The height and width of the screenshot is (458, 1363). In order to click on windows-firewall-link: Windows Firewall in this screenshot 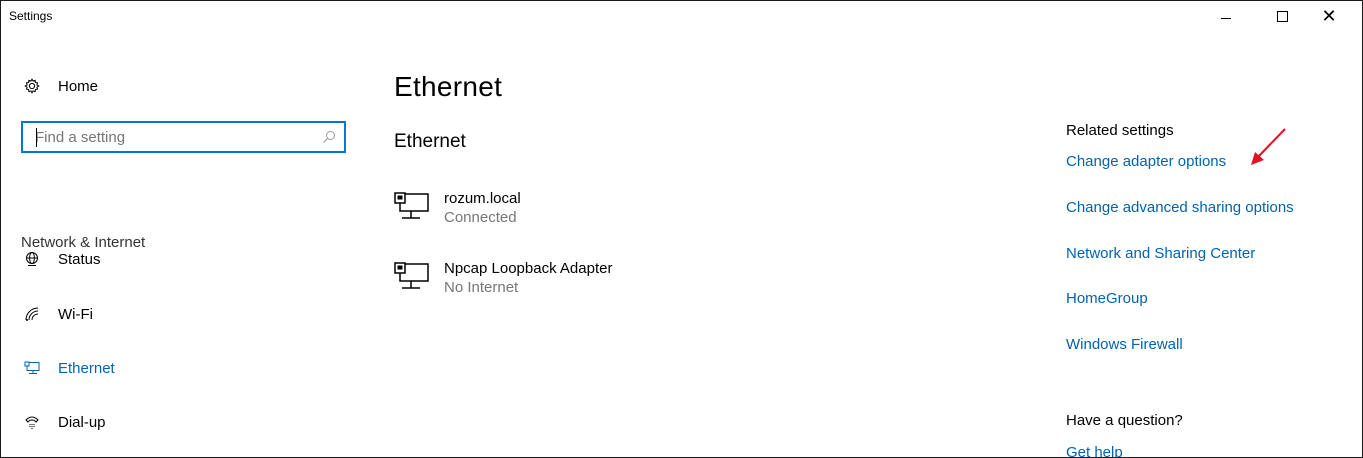, I will do `click(1124, 344)`.